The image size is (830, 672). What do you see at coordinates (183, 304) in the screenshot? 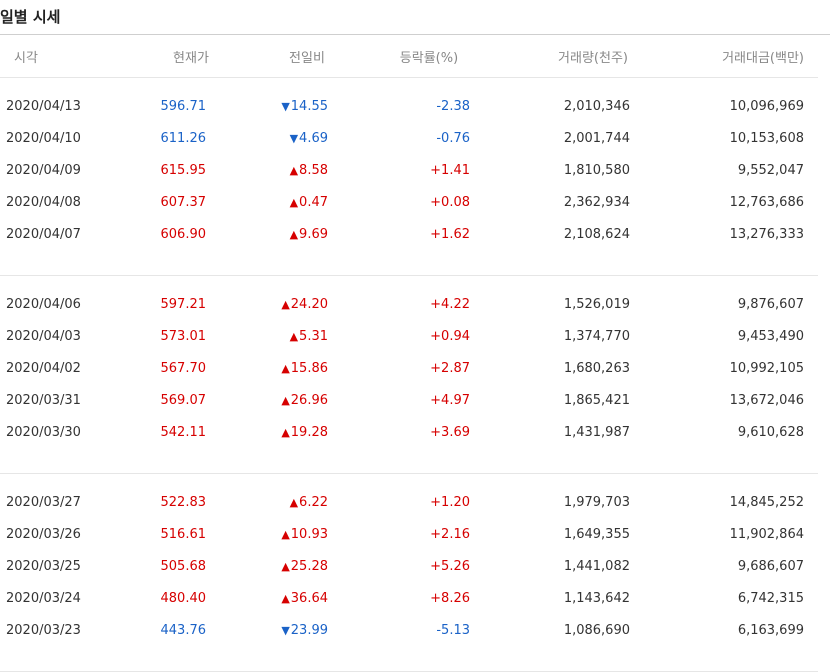
I see `price-cell: 597.21` at bounding box center [183, 304].